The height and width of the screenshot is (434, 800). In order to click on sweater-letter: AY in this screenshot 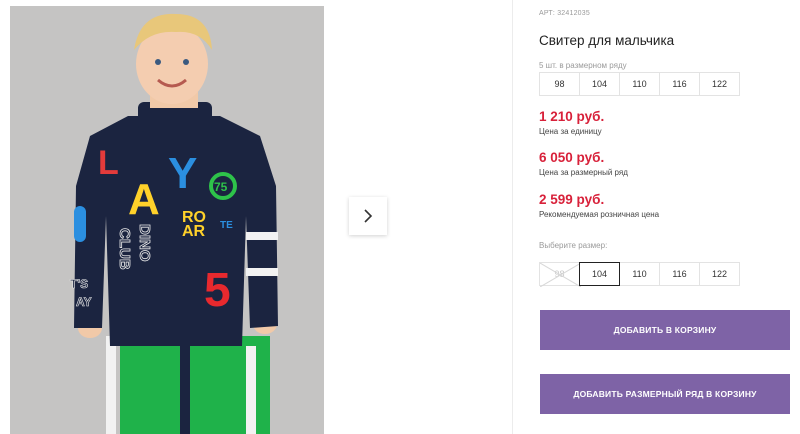, I will do `click(84, 302)`.